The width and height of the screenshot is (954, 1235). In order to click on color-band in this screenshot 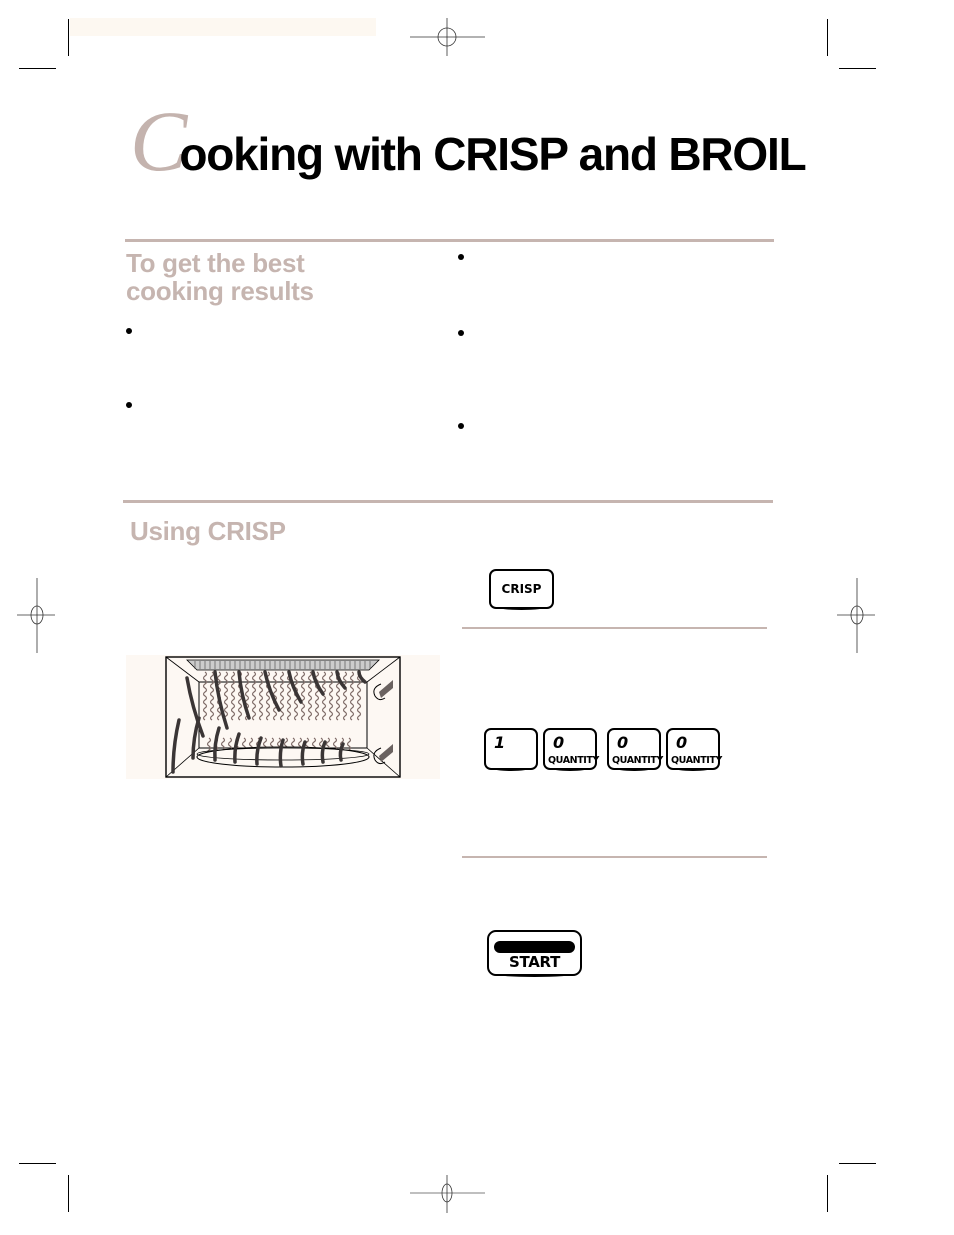, I will do `click(223, 27)`.